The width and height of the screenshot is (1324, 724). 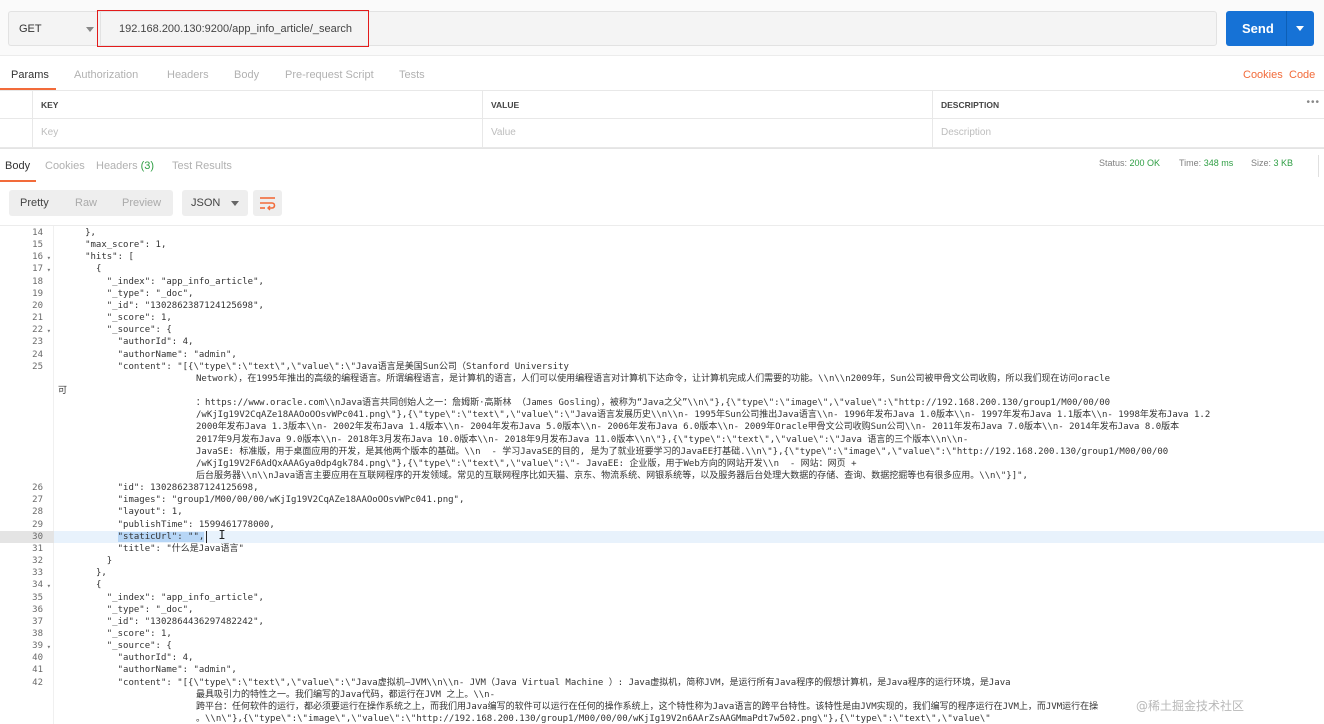 What do you see at coordinates (1313, 102) in the screenshot?
I see `more-options-icon: •••` at bounding box center [1313, 102].